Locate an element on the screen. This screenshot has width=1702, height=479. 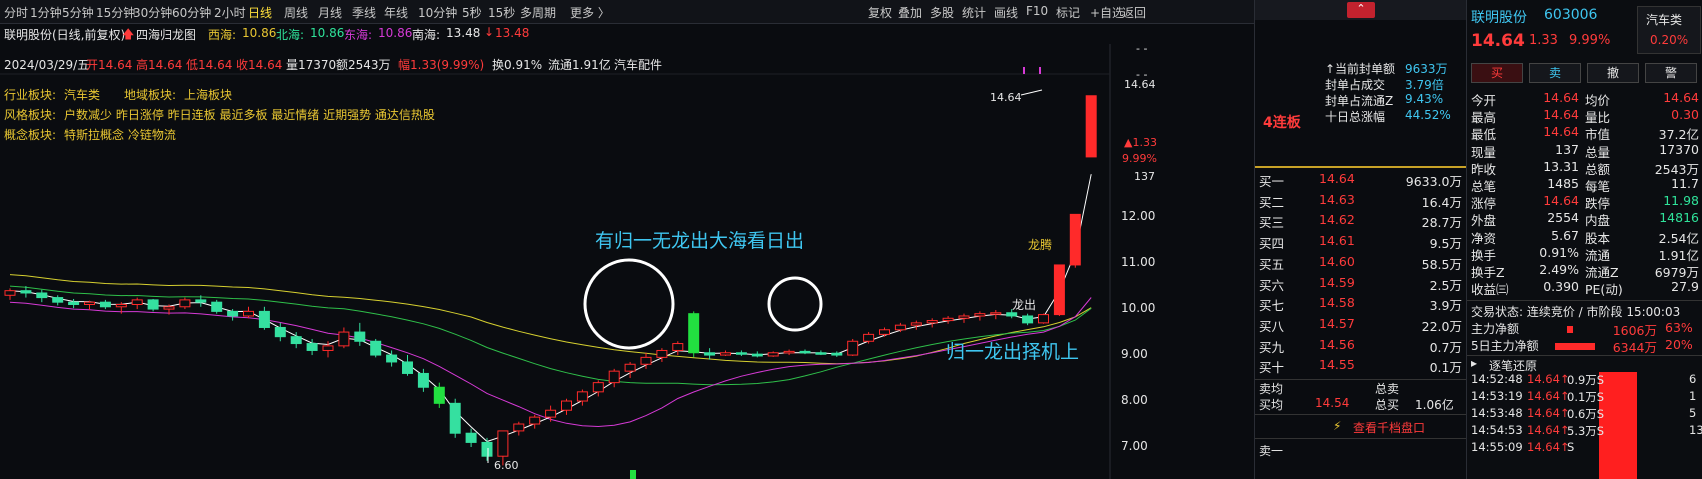
bid-price: 14.57 is located at coordinates (1337, 325).